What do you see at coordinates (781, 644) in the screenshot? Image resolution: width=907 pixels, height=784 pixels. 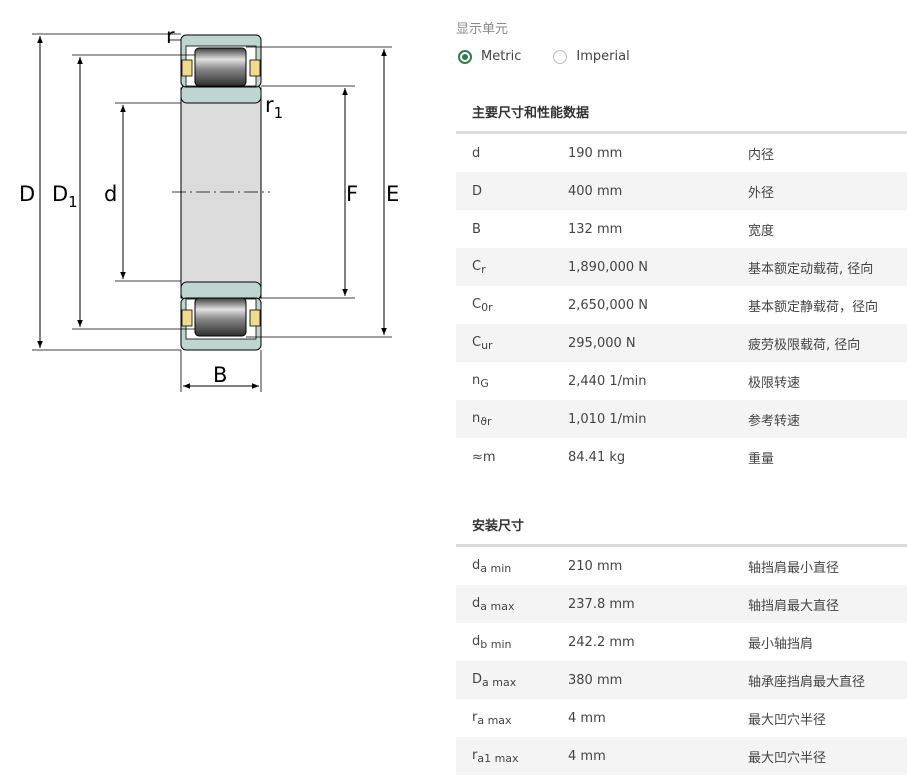 I see `row-description: 最小轴挡肩` at bounding box center [781, 644].